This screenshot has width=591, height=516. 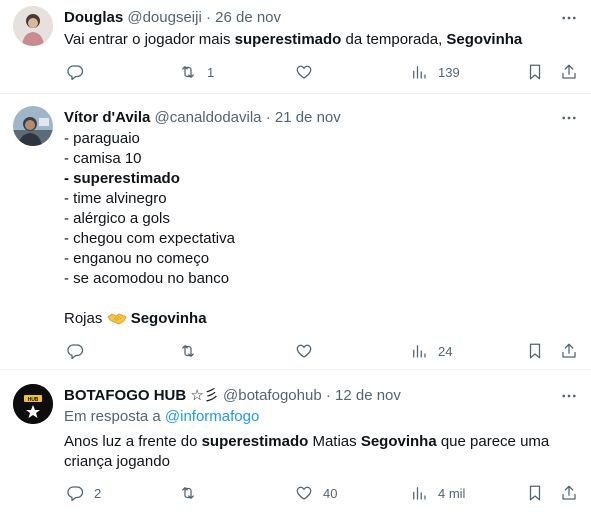 What do you see at coordinates (149, 238) in the screenshot?
I see `list-line: - chegou com expectativa` at bounding box center [149, 238].